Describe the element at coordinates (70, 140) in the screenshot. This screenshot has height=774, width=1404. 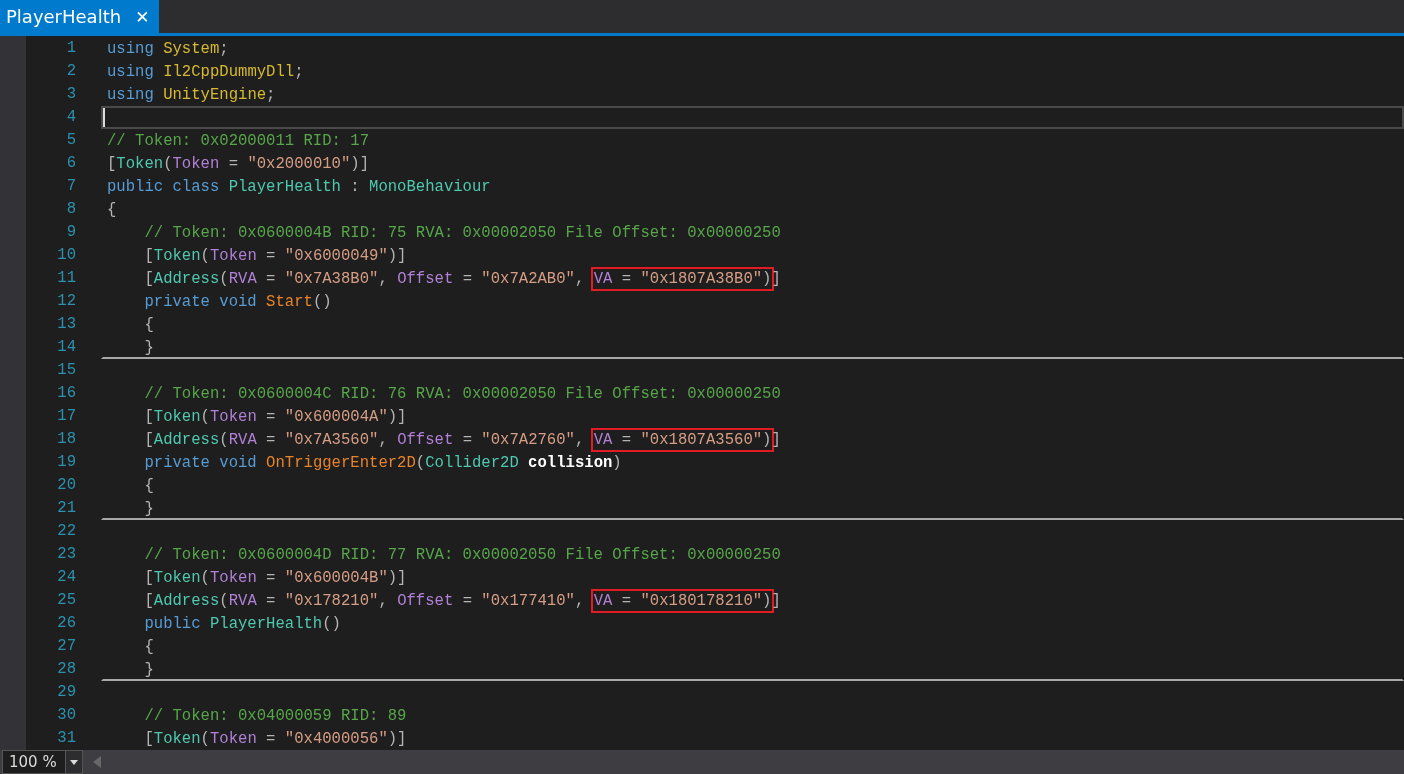
I see `line-number: 5` at that location.